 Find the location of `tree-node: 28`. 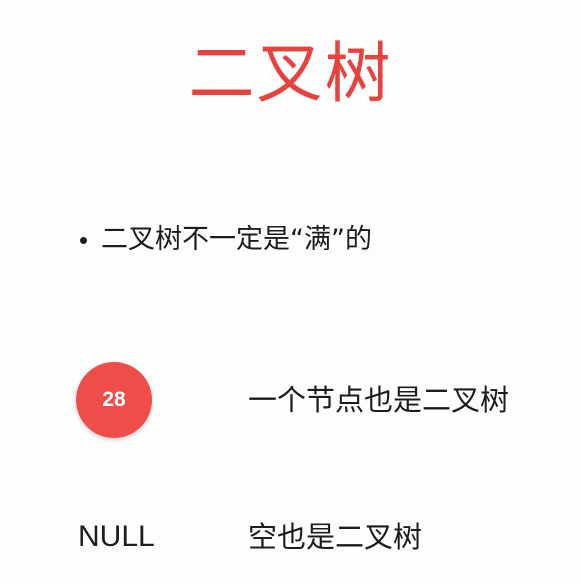

tree-node: 28 is located at coordinates (114, 400).